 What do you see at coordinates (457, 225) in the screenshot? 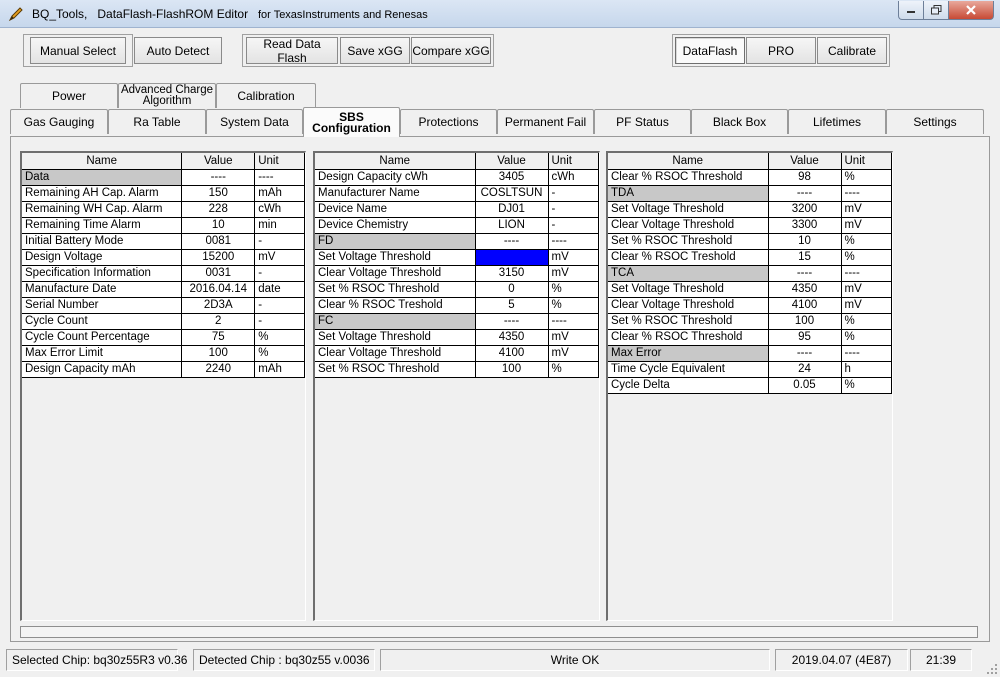
I see `table-row: Device Chemistry LION -` at bounding box center [457, 225].